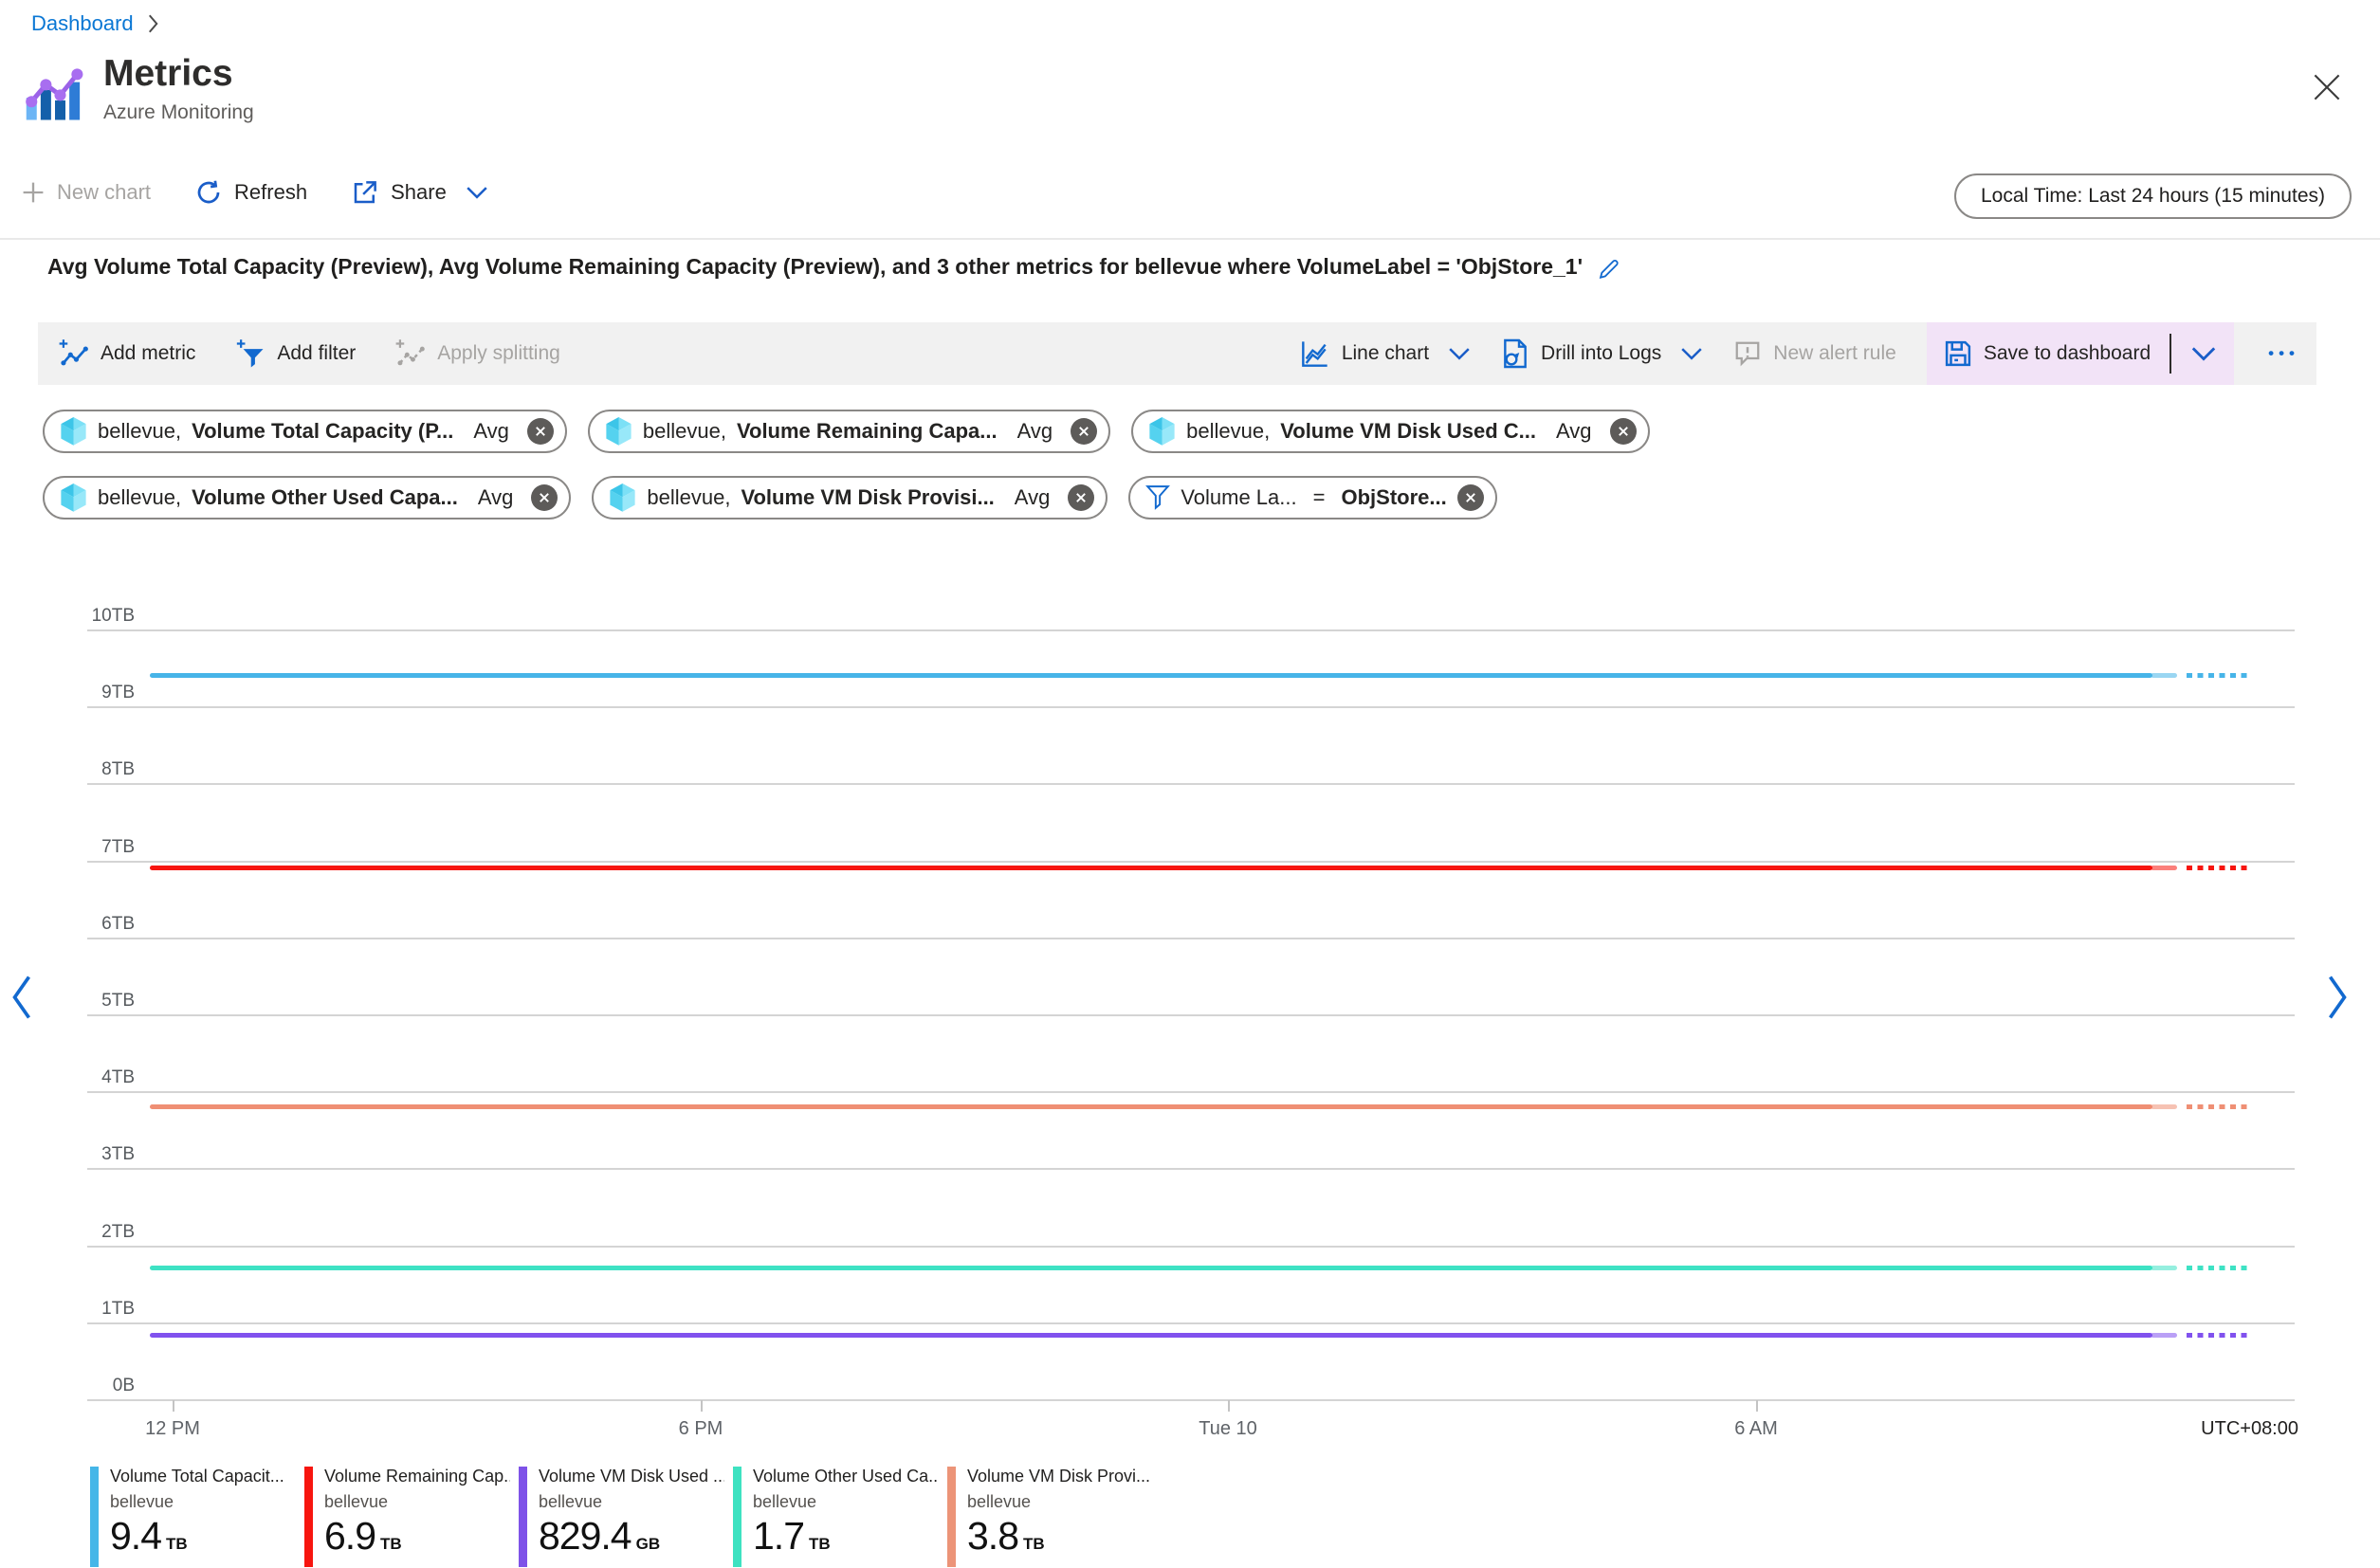  What do you see at coordinates (1602, 353) in the screenshot?
I see `drill-into-logs-button: Drill into Logs` at bounding box center [1602, 353].